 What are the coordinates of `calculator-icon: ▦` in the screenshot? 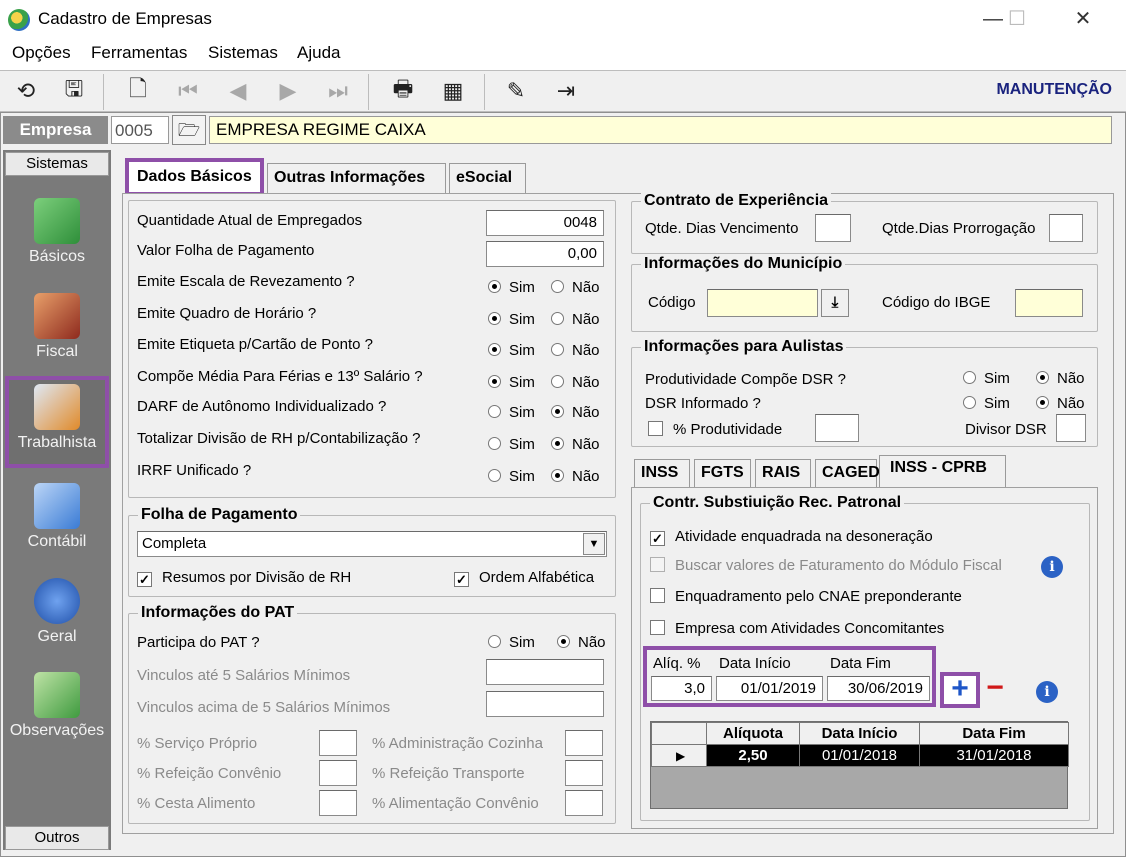 It's located at (453, 91).